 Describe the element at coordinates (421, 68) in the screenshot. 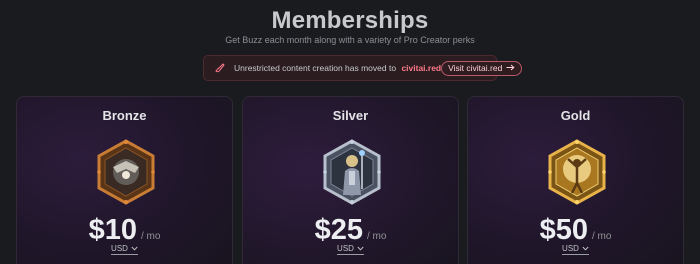

I see `banner-link: civitai.red` at that location.